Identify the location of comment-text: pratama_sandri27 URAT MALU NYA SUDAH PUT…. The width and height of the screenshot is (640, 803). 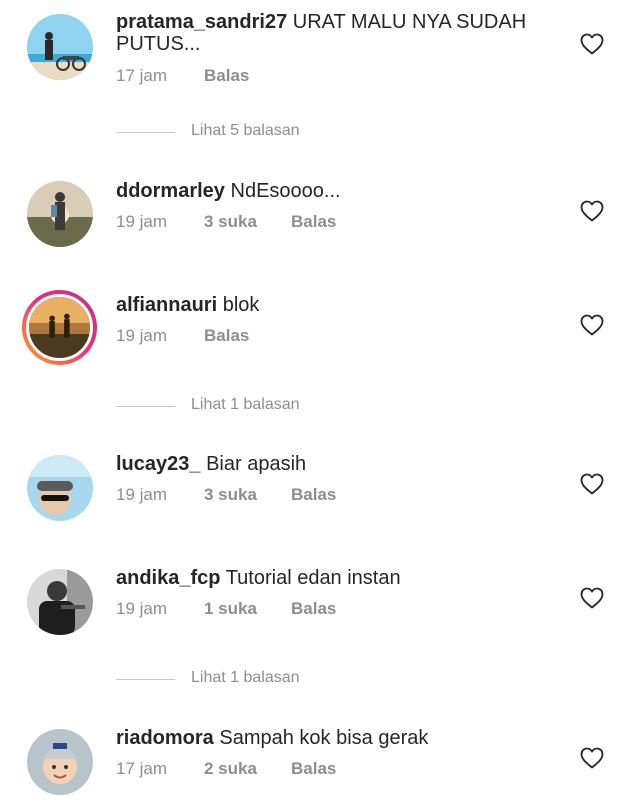
(336, 33).